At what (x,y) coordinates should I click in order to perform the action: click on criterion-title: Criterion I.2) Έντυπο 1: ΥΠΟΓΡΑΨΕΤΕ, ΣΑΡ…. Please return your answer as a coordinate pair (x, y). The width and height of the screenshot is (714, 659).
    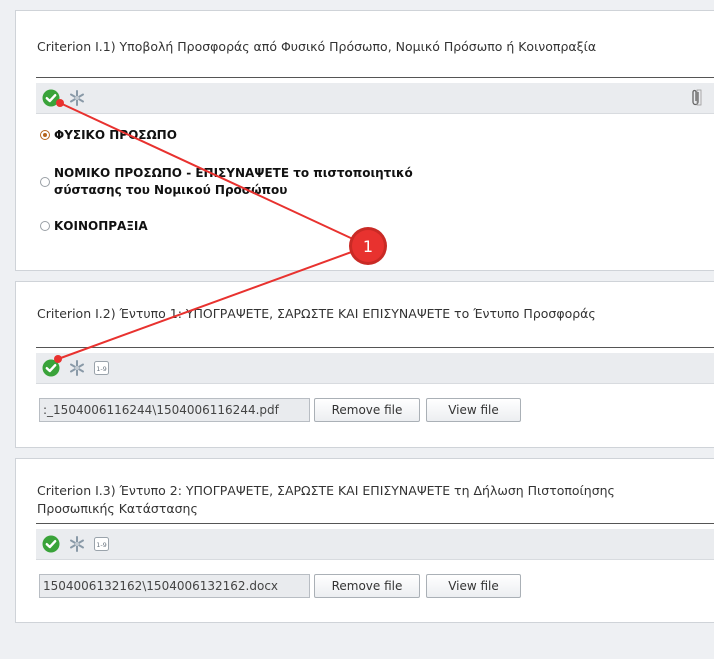
    Looking at the image, I should click on (316, 313).